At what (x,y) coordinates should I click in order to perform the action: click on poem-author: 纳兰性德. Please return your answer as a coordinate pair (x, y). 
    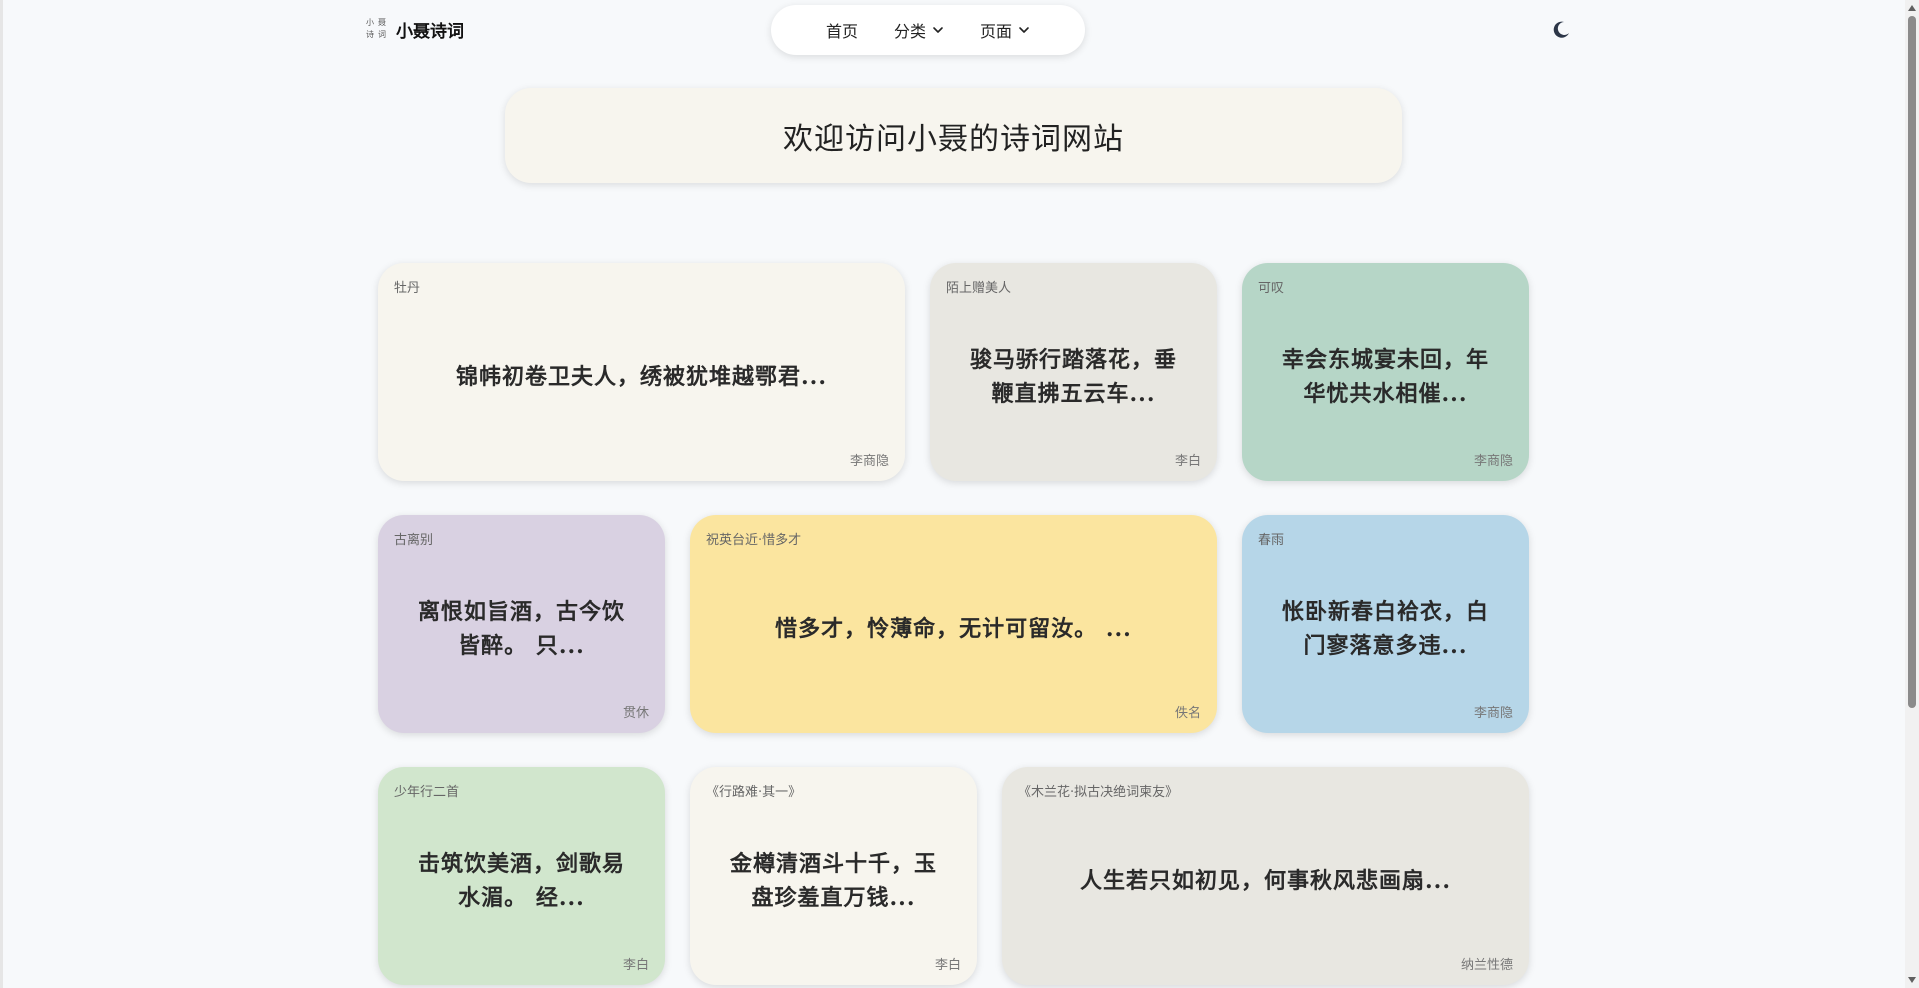
    Looking at the image, I should click on (1486, 965).